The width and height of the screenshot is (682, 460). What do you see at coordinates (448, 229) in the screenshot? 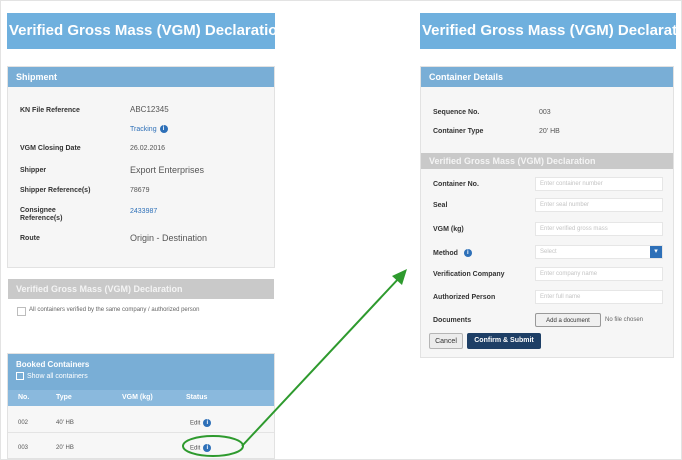
I see `vgm-kg-label: VGM (kg)` at bounding box center [448, 229].